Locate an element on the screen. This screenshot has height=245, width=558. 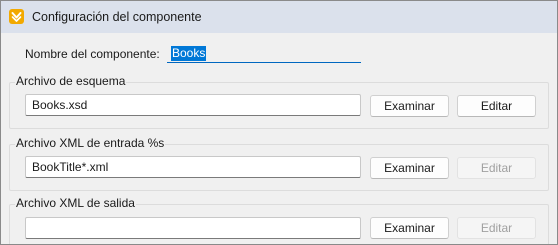
schema-file-value: Books.xsd is located at coordinates (60, 105).